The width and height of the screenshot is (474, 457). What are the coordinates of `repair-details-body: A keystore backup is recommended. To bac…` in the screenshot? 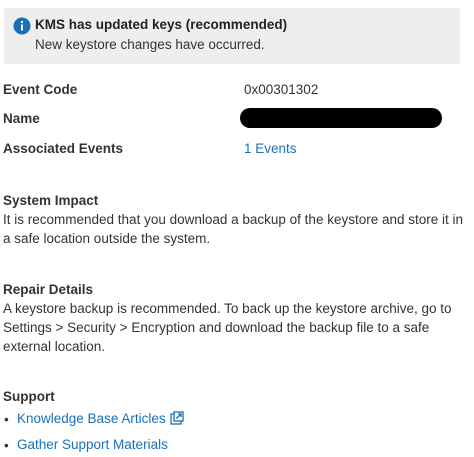 It's located at (227, 327).